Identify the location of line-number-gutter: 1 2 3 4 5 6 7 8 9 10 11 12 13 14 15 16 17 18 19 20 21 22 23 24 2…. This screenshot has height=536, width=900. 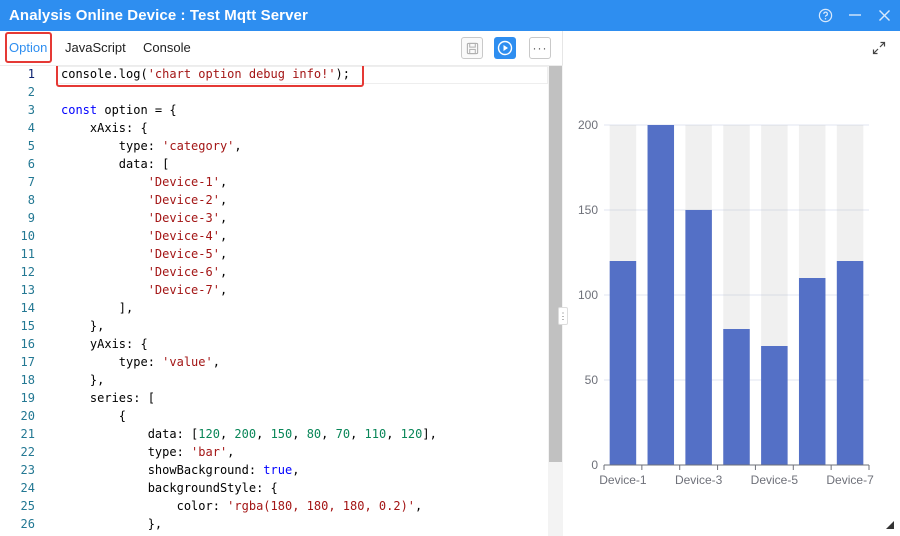
(25, 301).